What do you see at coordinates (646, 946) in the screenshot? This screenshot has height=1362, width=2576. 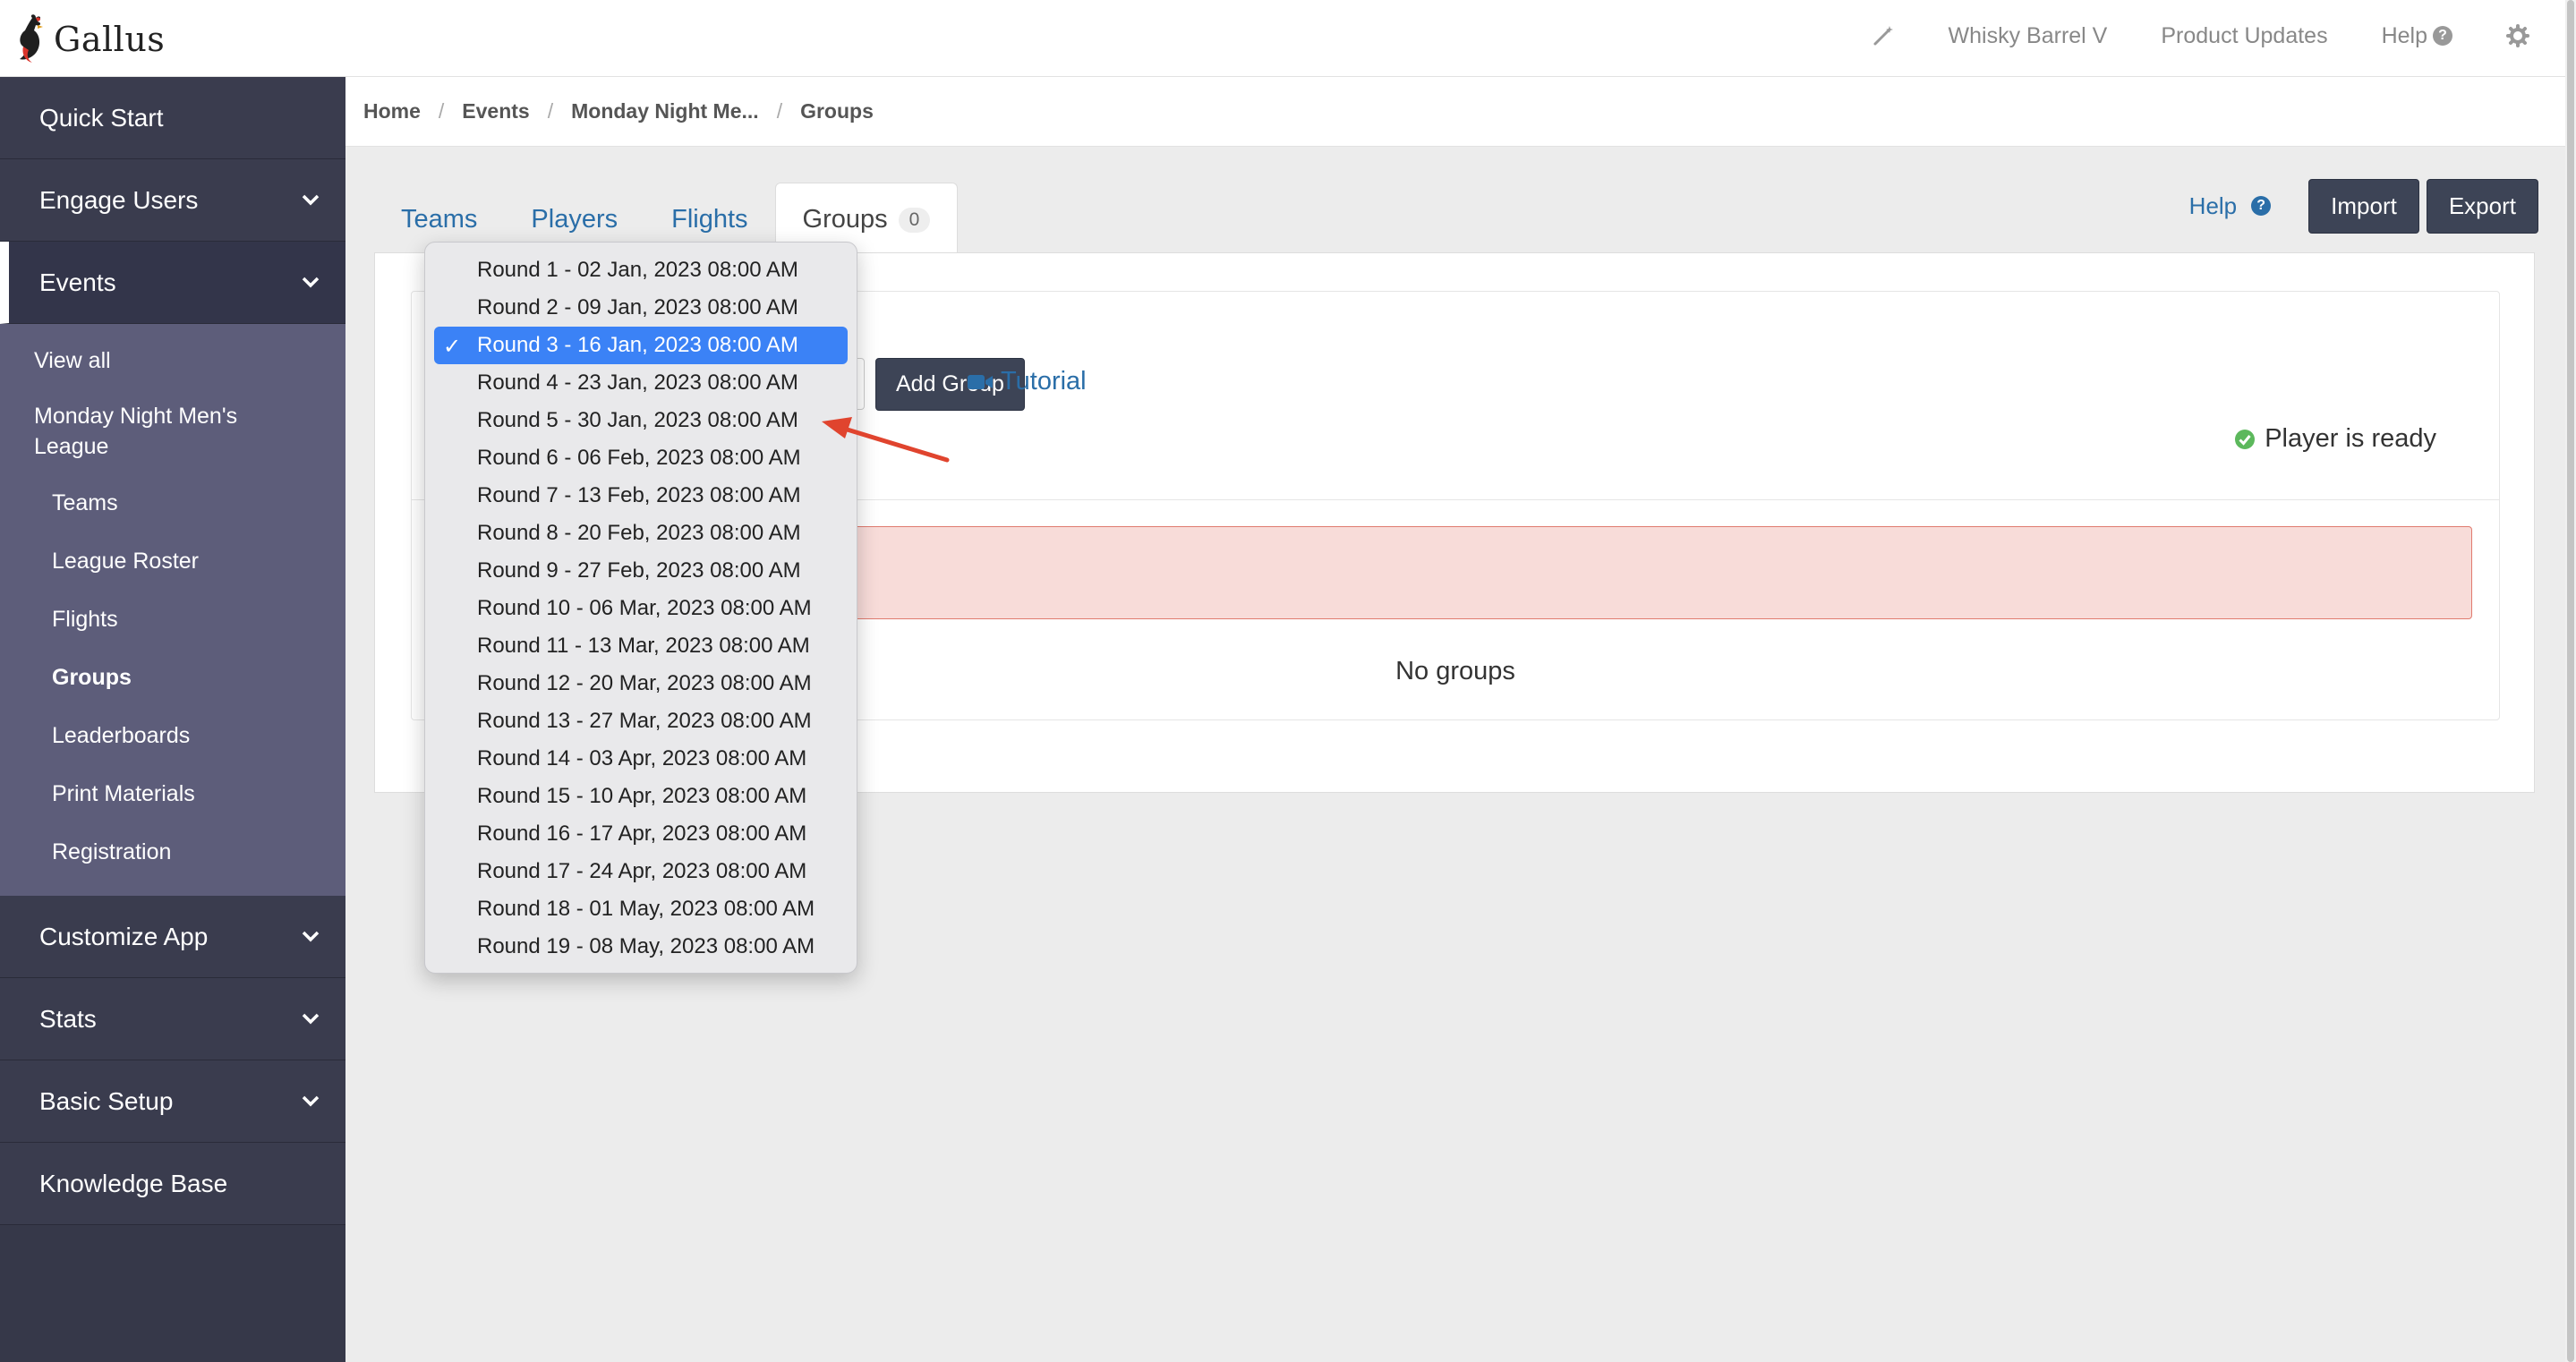 I see `round-option-label: Round 19 - 08 May, 2023 08:00 AM` at bounding box center [646, 946].